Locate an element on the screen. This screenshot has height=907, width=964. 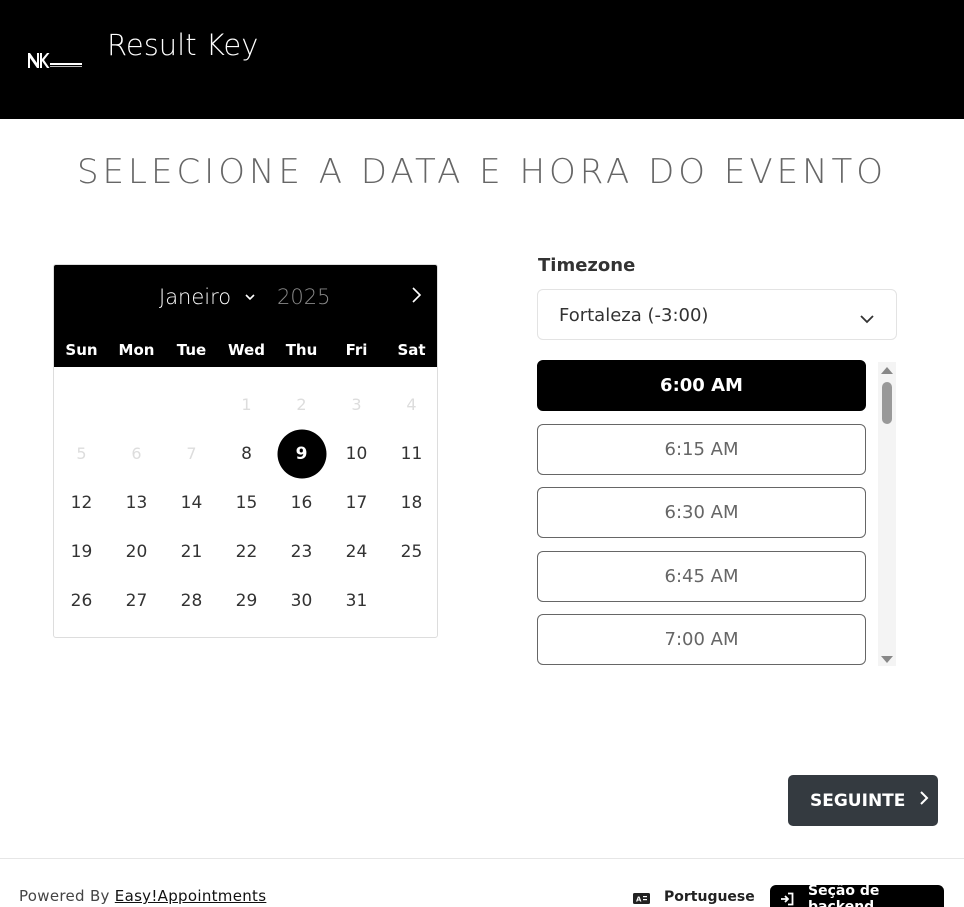
day-cell: 17 is located at coordinates (356, 502).